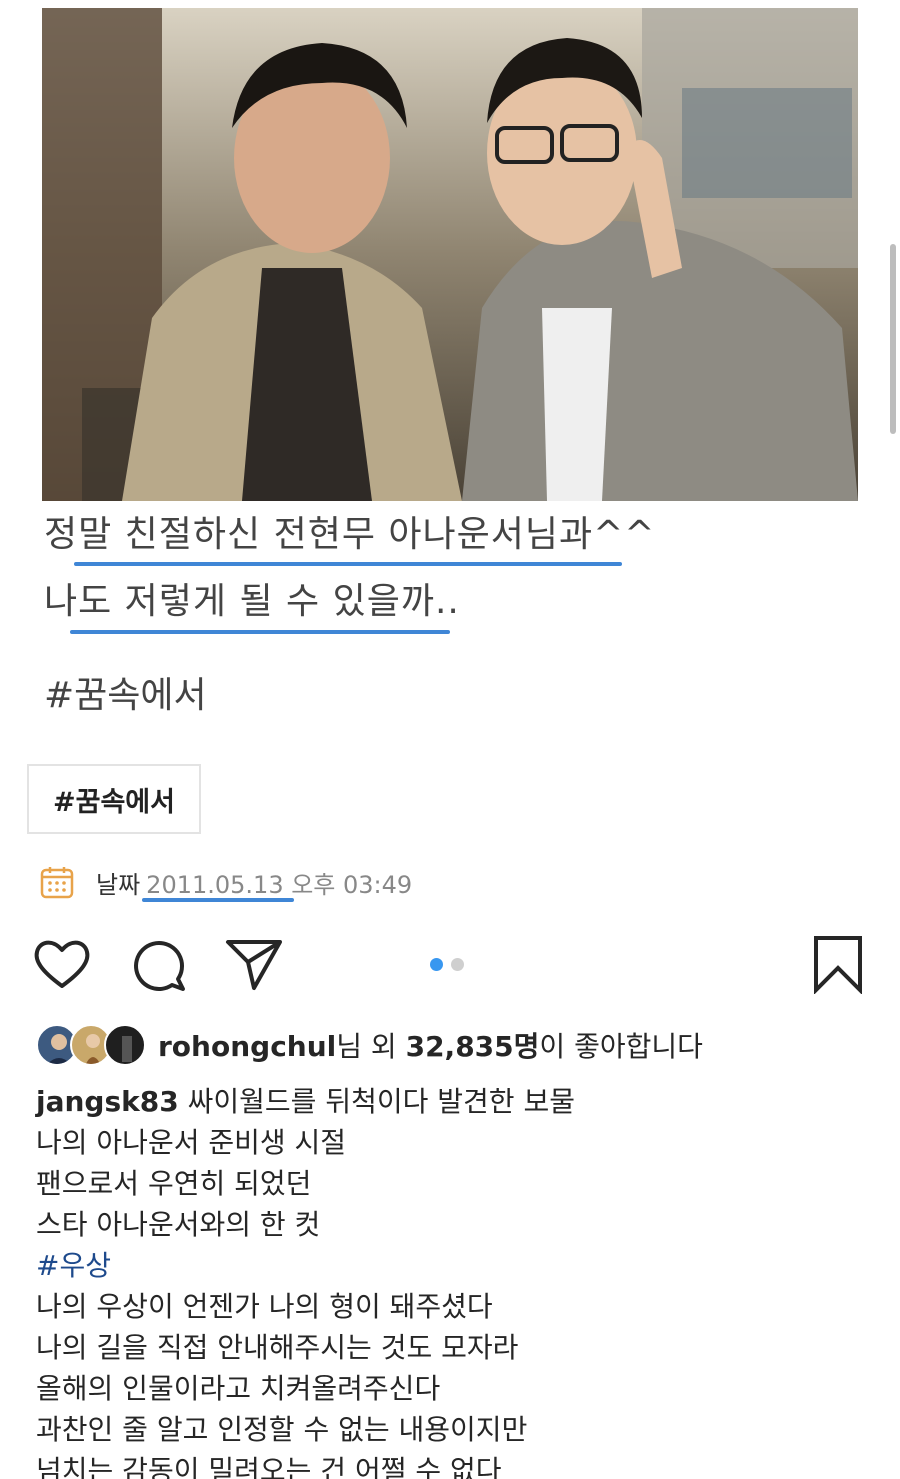 This screenshot has height=1479, width=900. What do you see at coordinates (447, 964) in the screenshot?
I see `carousel-indicator` at bounding box center [447, 964].